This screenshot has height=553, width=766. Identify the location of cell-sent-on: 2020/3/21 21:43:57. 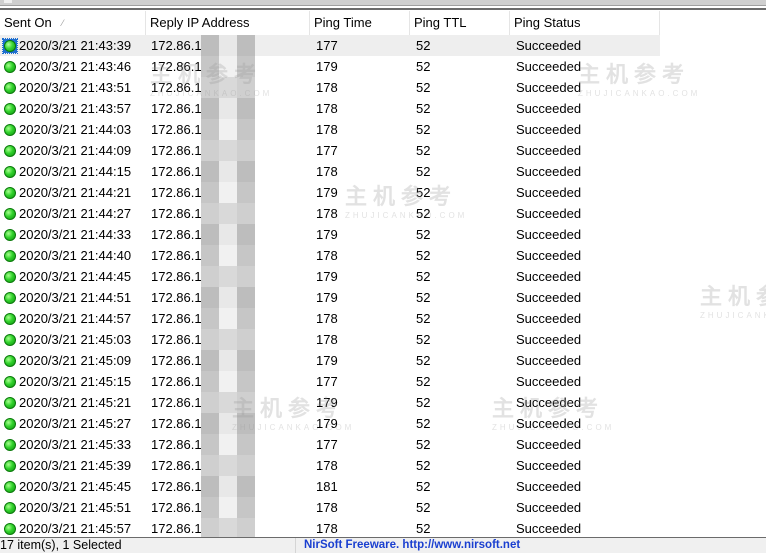
(73, 108).